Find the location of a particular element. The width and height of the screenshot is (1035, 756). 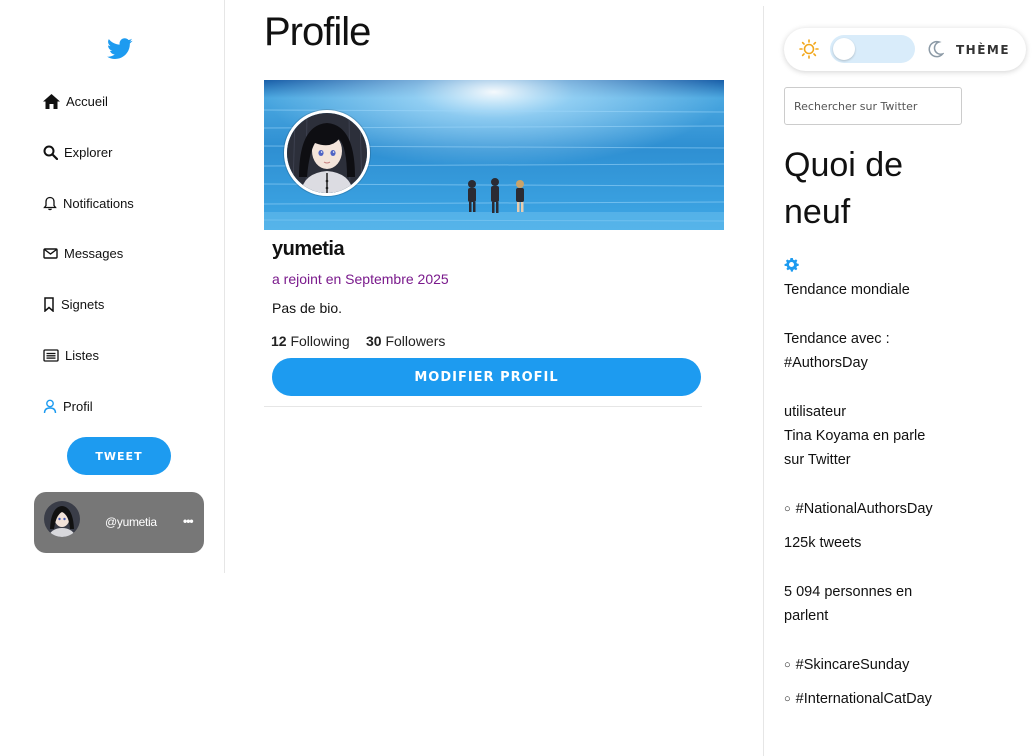

trend-item: ○ #SkincareSunday is located at coordinates (846, 665).